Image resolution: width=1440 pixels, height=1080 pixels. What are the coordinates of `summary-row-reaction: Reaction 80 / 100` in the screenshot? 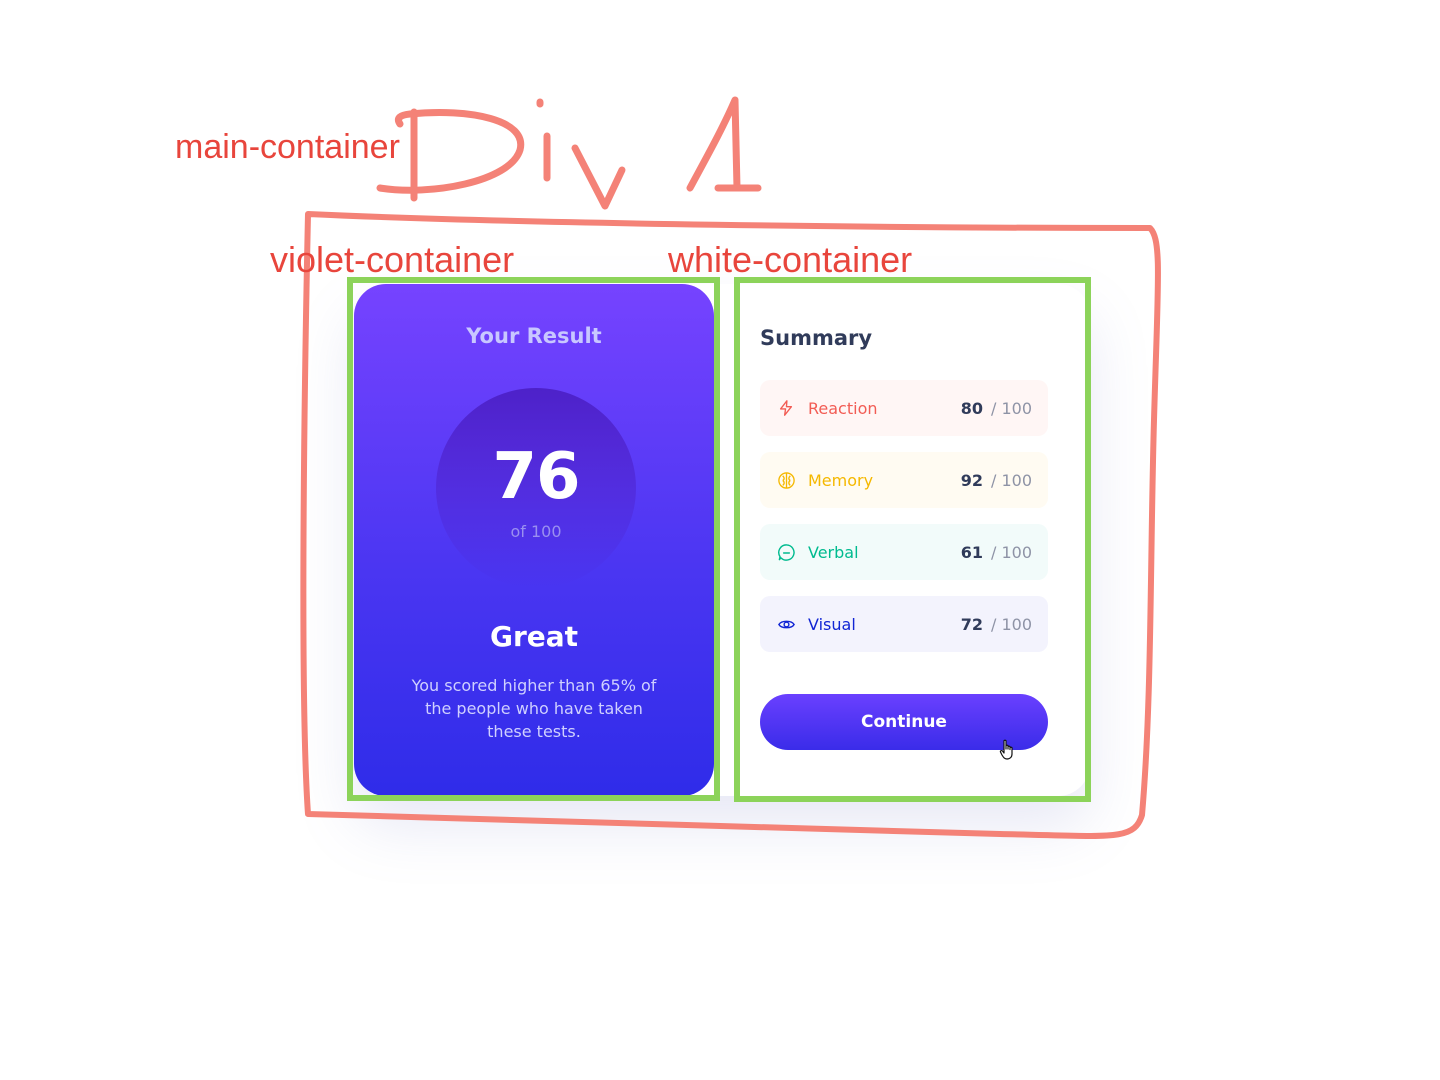 It's located at (904, 408).